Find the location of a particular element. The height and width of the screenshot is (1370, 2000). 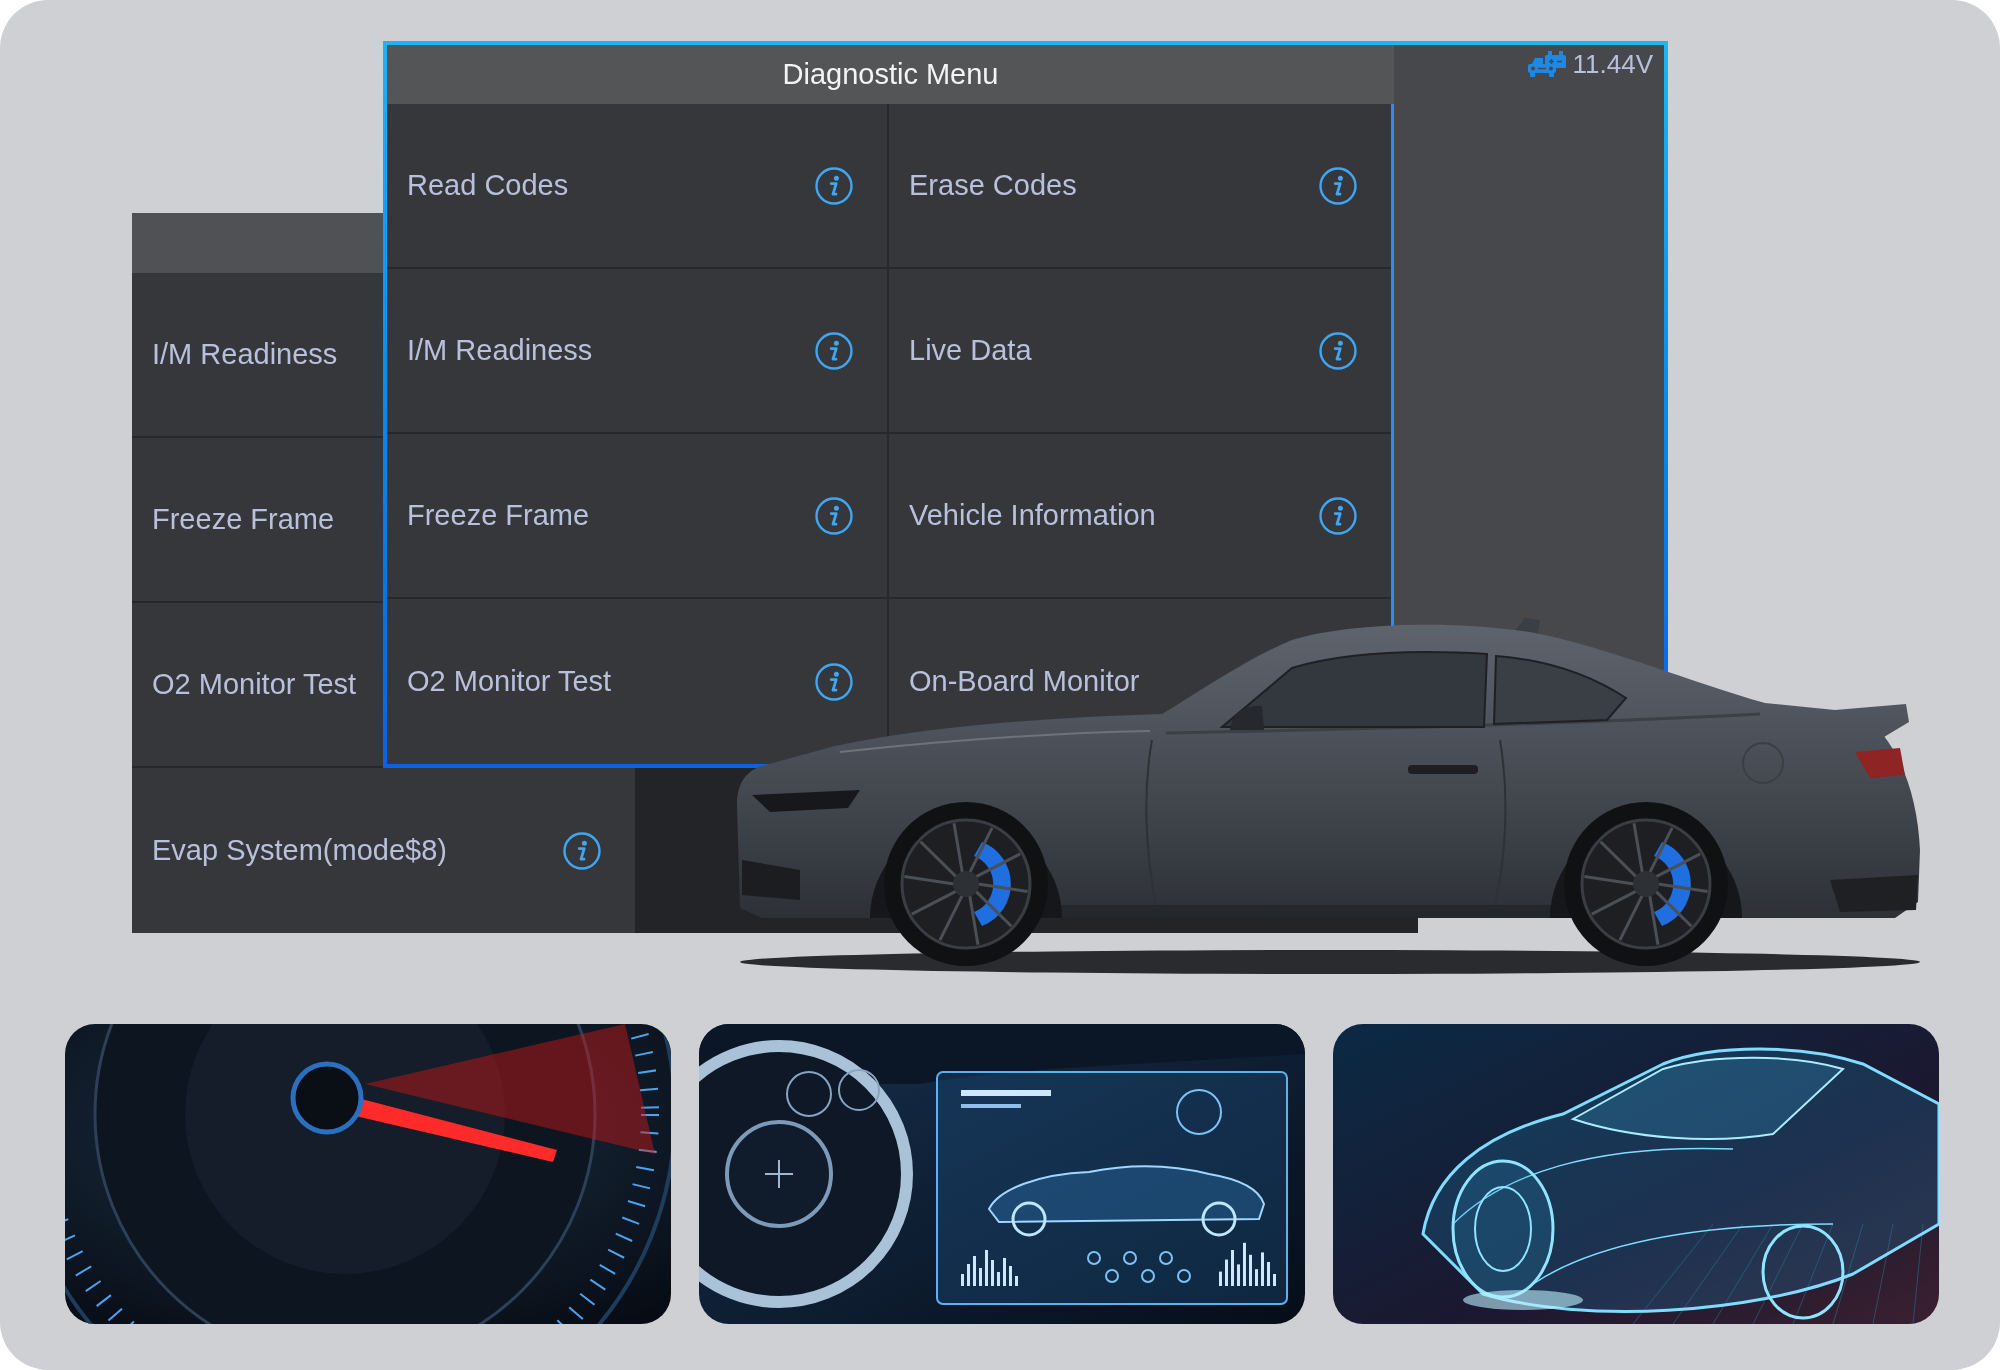

screen-title: Diagnostic Menu is located at coordinates (890, 74).